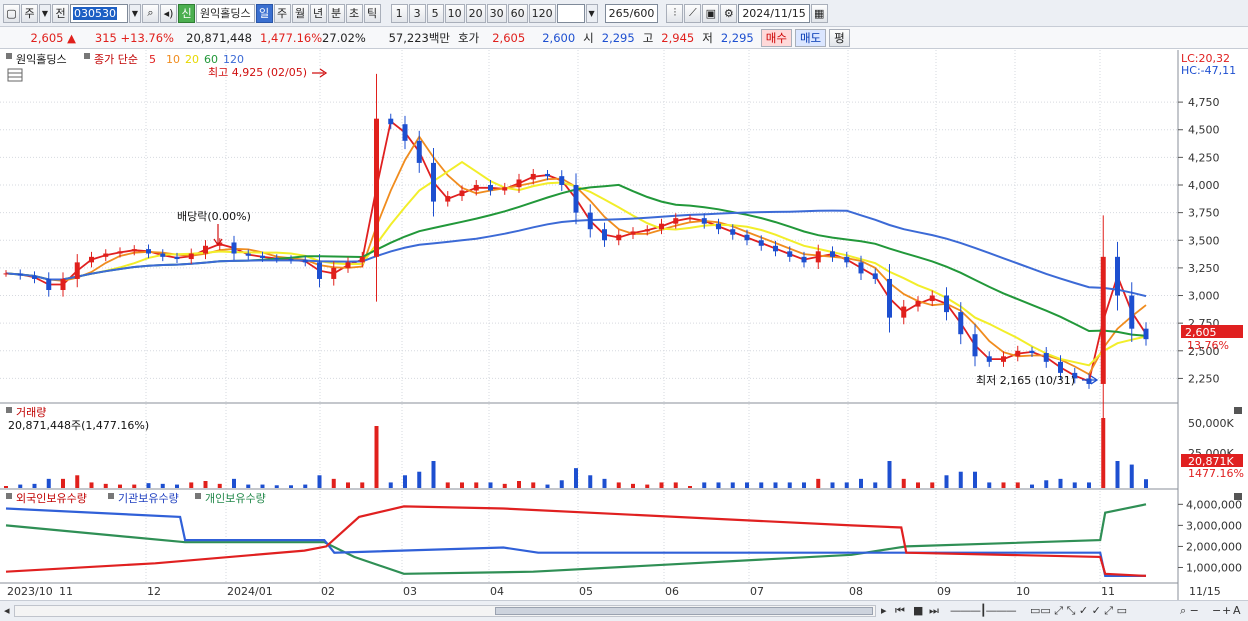 The width and height of the screenshot is (1248, 621). What do you see at coordinates (672, 591) in the screenshot?
I see `date-label: 06` at bounding box center [672, 591].